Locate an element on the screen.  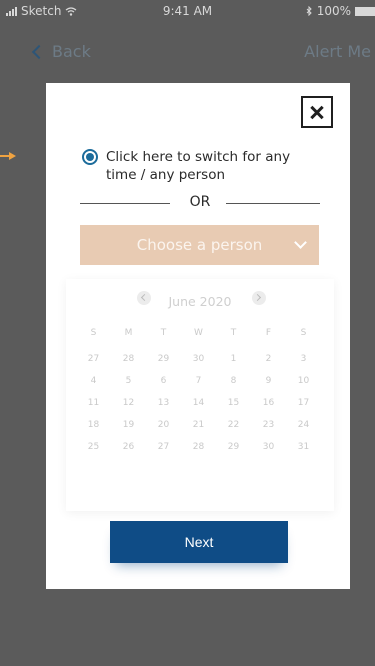
calendar-day: 31 is located at coordinates (303, 447).